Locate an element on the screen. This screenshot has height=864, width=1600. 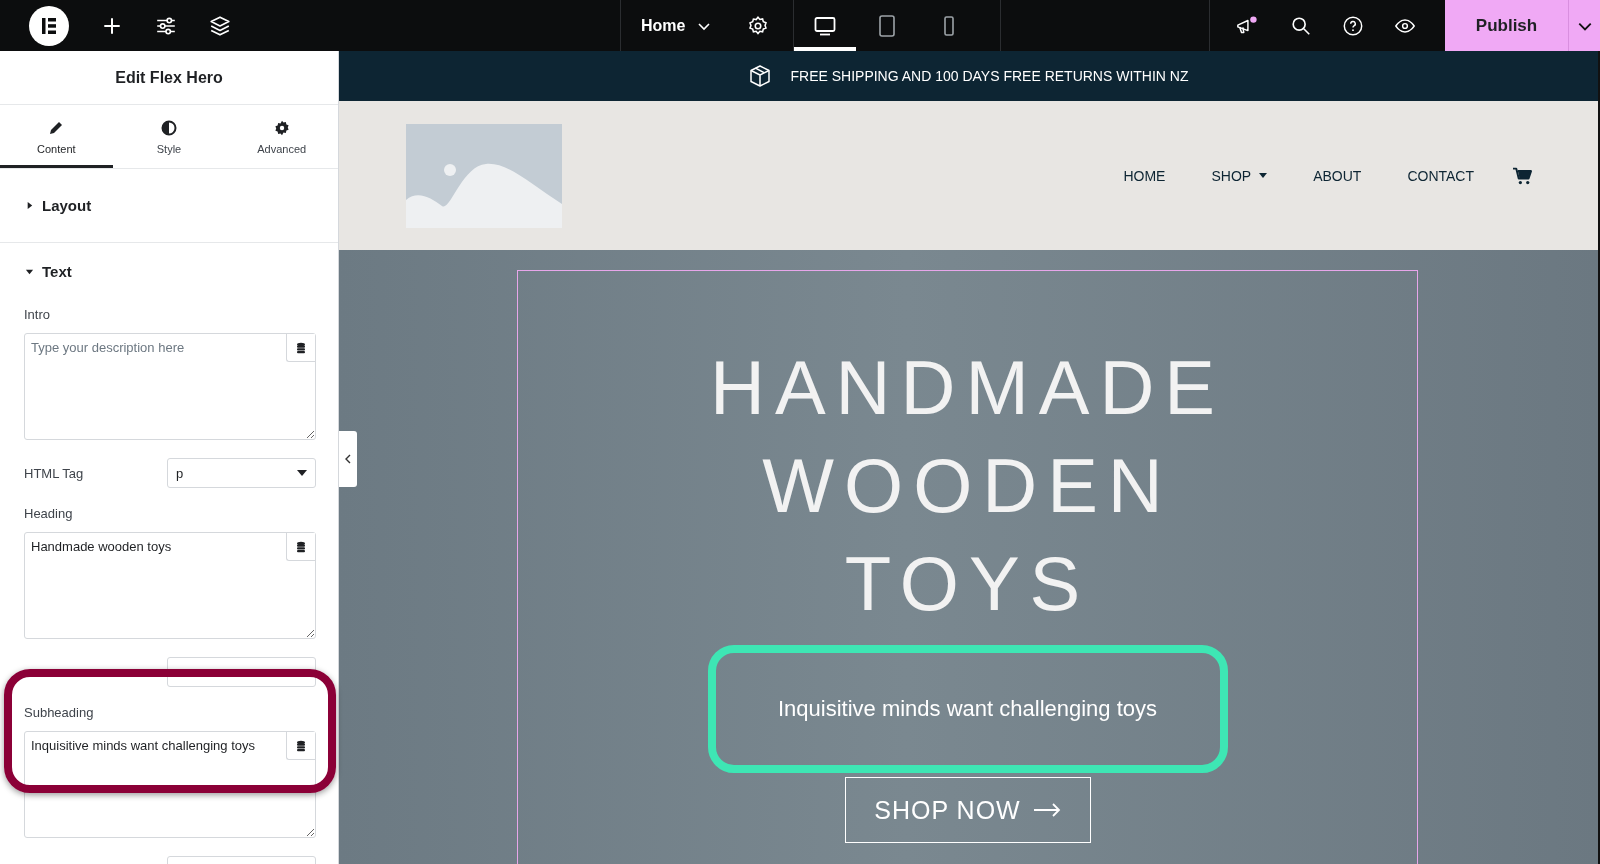
gear-icon is located at coordinates (281, 127).